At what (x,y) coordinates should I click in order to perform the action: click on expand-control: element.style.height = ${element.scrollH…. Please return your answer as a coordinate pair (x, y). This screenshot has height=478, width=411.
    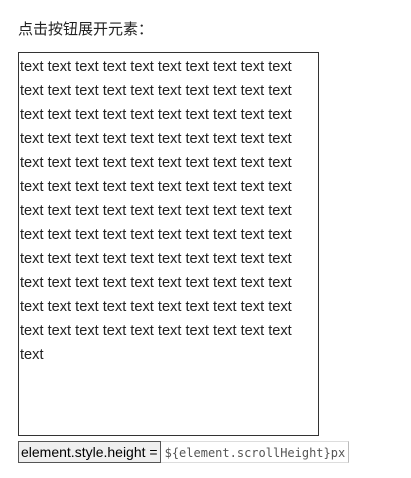
    Looking at the image, I should click on (184, 452).